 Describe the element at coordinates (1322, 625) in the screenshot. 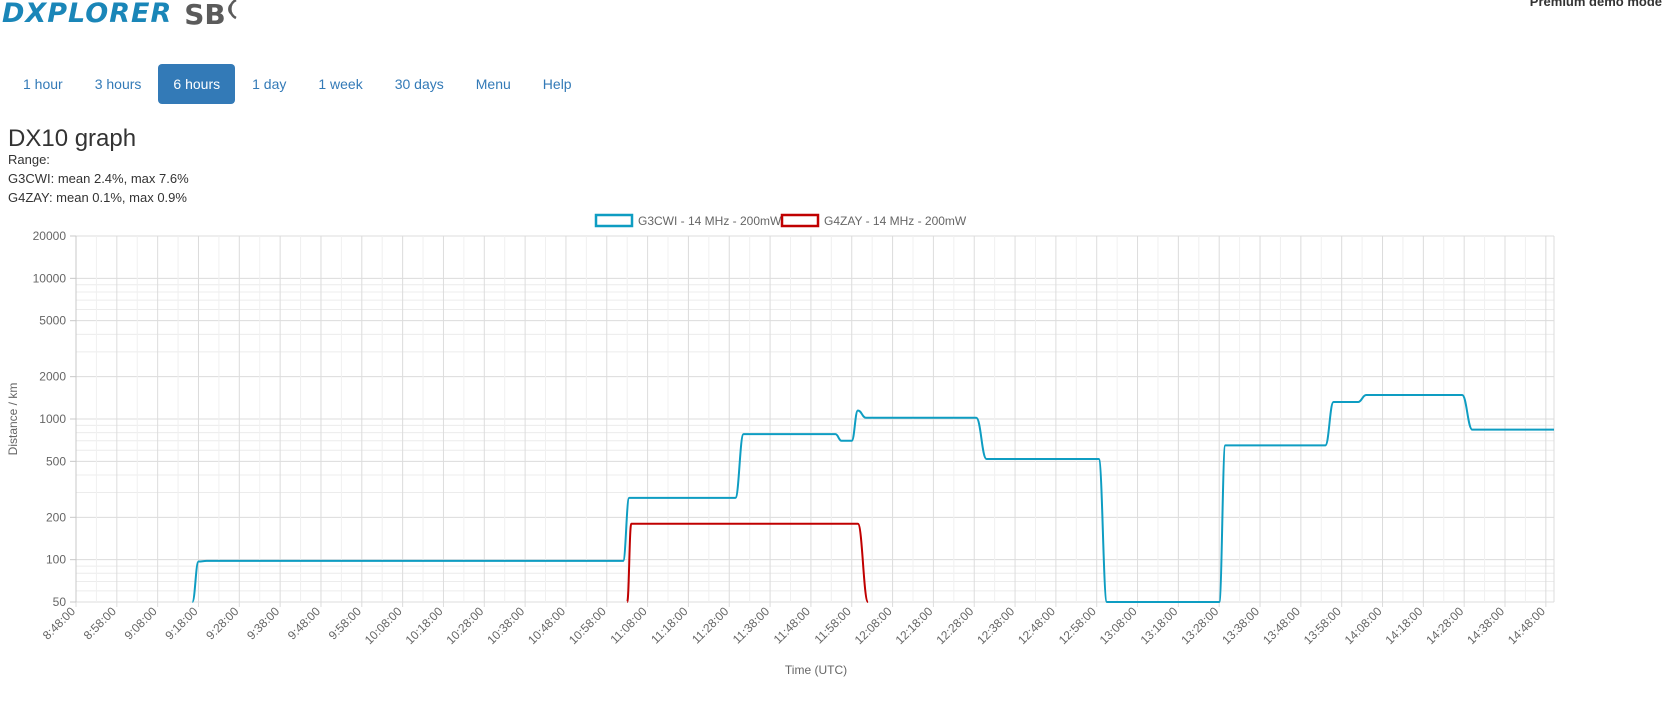

I see `x-tick-label: 13:58:00` at that location.